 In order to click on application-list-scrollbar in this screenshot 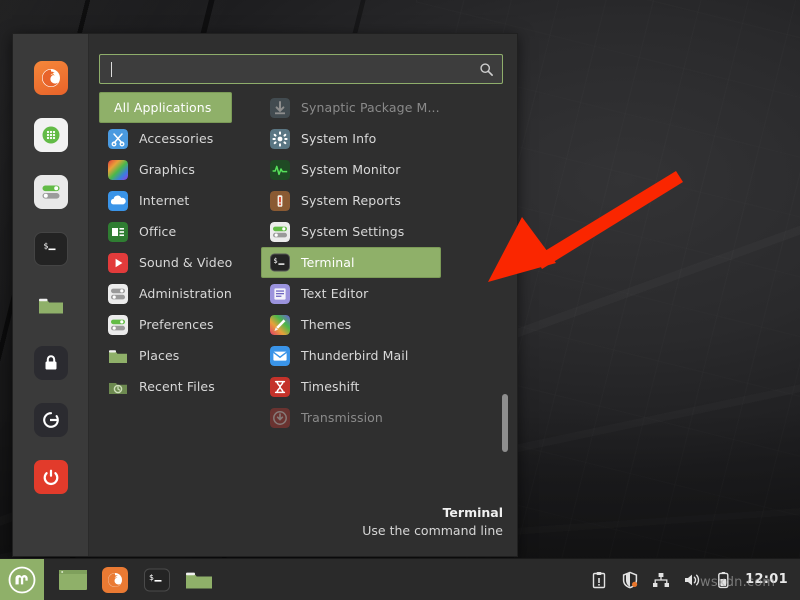, I will do `click(505, 296)`.